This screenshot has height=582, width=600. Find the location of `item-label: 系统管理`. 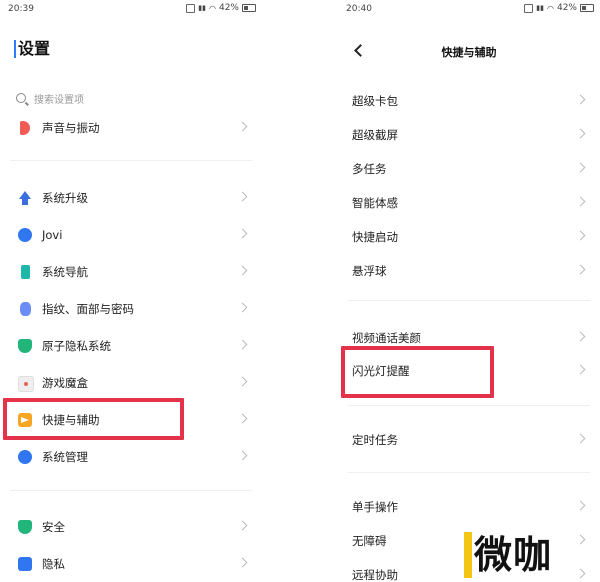

item-label: 系统管理 is located at coordinates (65, 457).